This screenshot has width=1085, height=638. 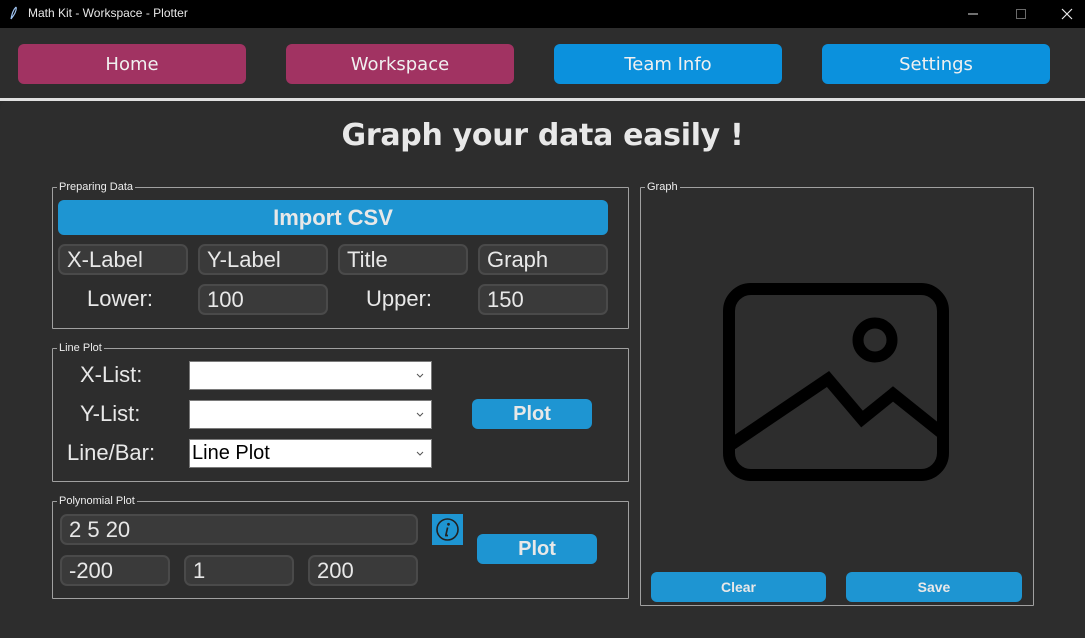 What do you see at coordinates (543, 259) in the screenshot?
I see `graph-name-input: Graph` at bounding box center [543, 259].